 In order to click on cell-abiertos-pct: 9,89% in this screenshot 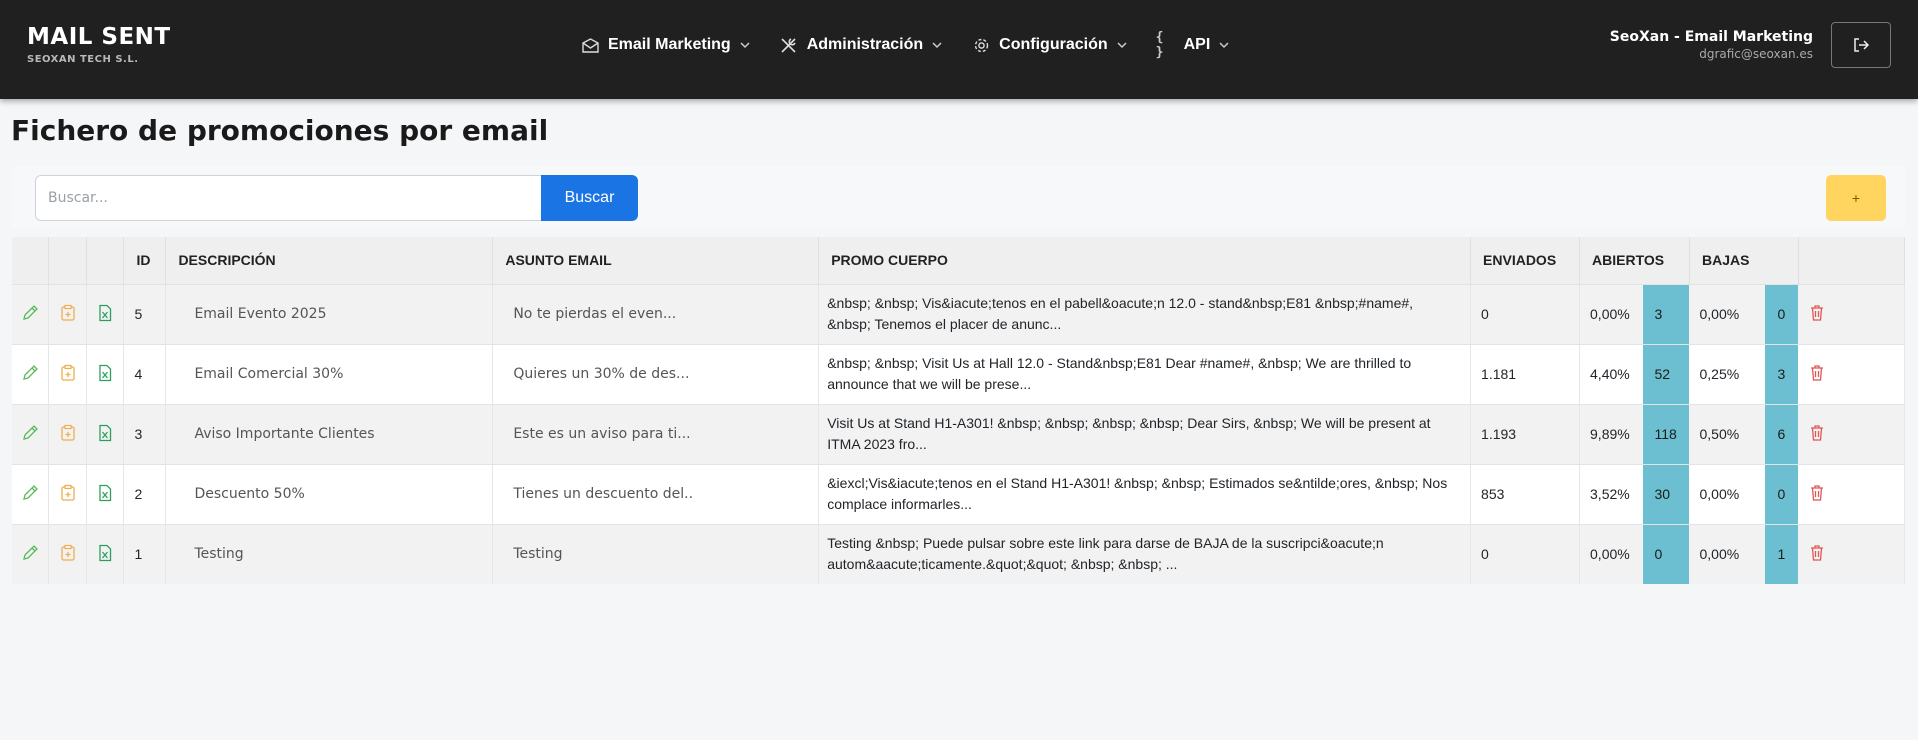, I will do `click(1611, 433)`.